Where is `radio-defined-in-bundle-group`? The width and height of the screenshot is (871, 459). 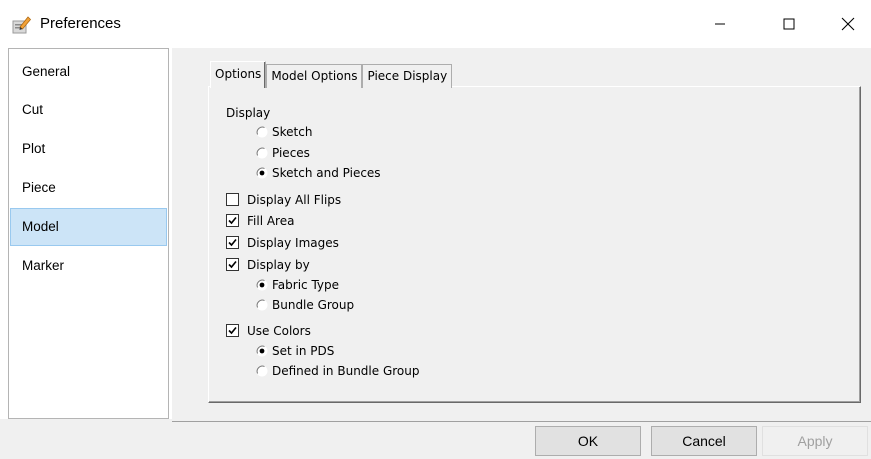
radio-defined-in-bundle-group is located at coordinates (262, 371).